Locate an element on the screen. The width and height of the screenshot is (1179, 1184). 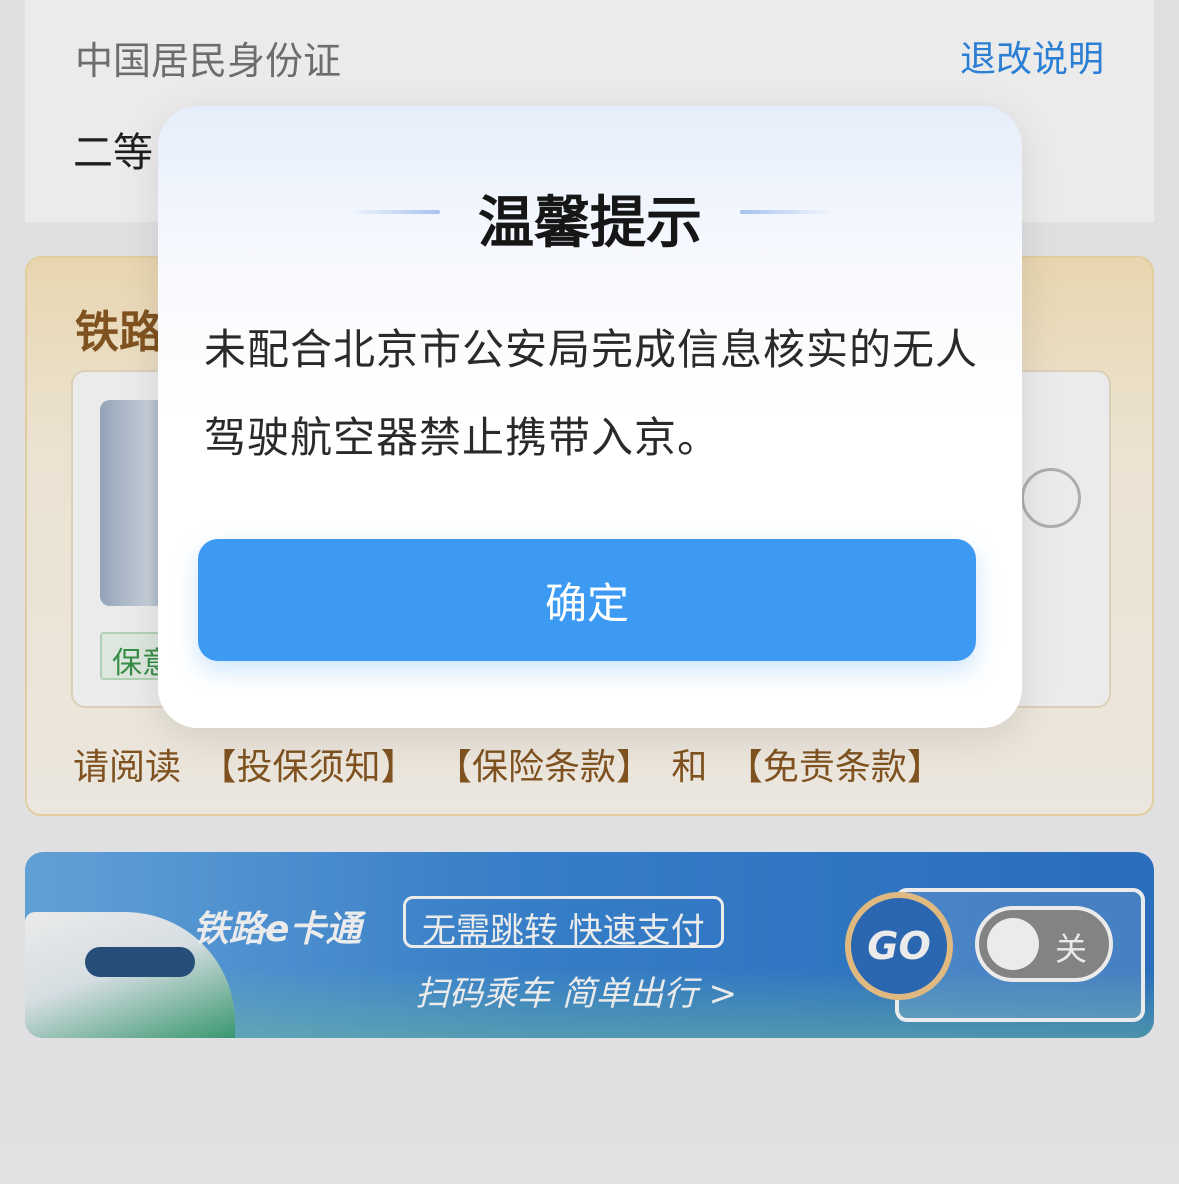
dialog-message: 未配合北京市公安局完成信息核实的无人驾驶航空器禁止携带入京。 is located at coordinates (591, 393).